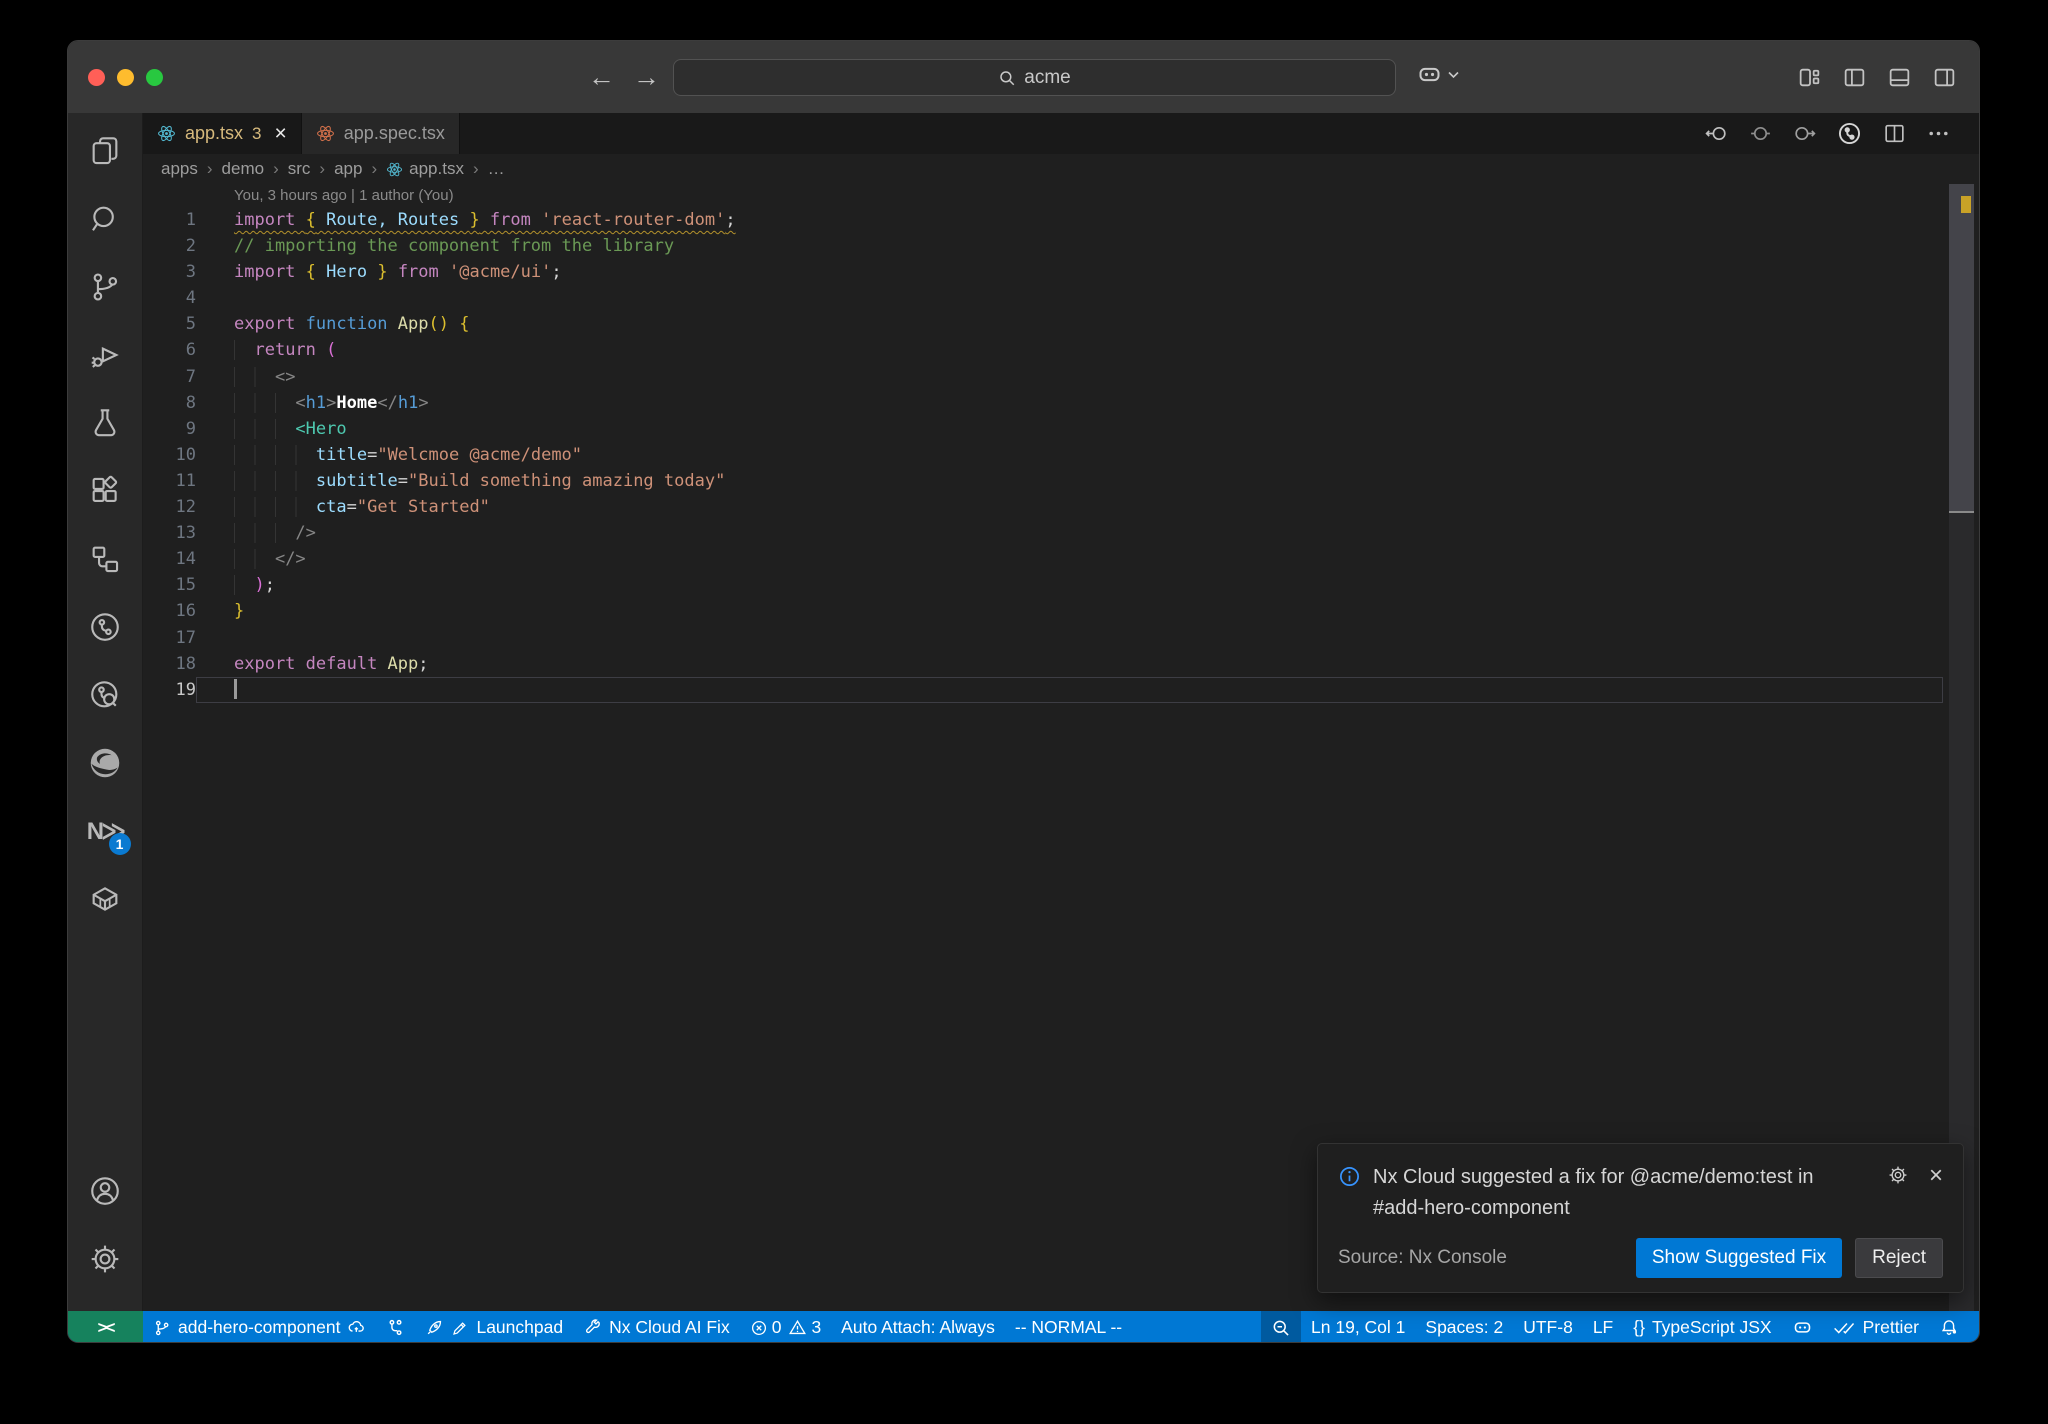 This screenshot has width=2048, height=1424. What do you see at coordinates (105, 559) in the screenshot?
I see `sidebar-item-project-structure` at bounding box center [105, 559].